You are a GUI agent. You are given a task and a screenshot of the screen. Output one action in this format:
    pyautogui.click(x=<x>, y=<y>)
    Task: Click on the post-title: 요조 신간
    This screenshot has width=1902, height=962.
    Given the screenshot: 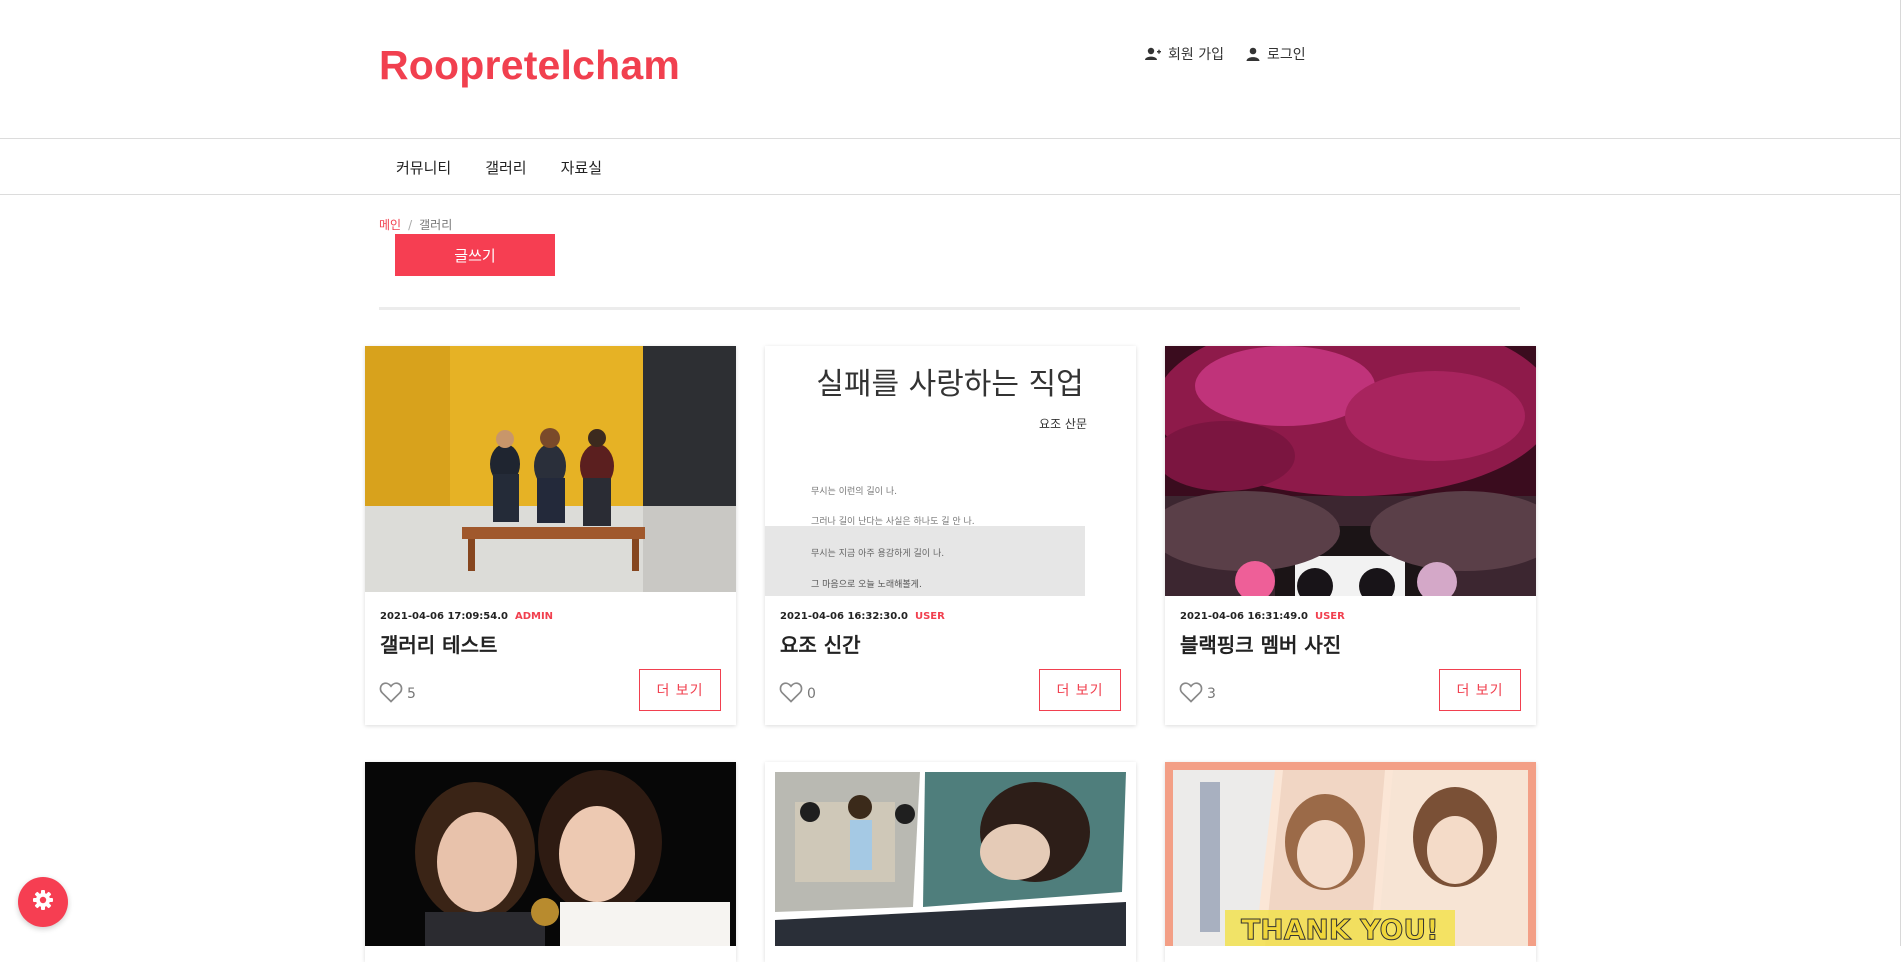 What is the action you would take?
    pyautogui.click(x=820, y=643)
    